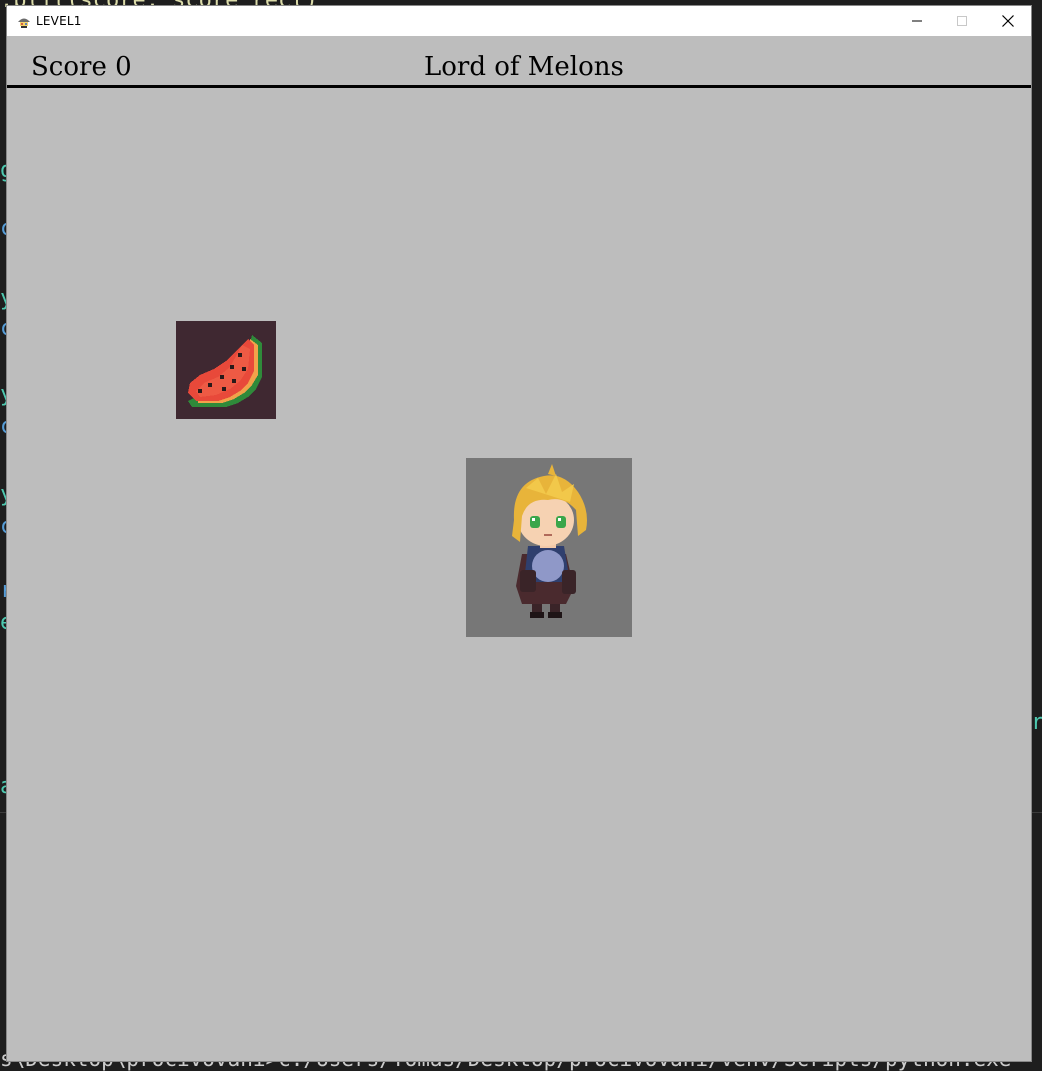  I want to click on background-code-edge: r, so click(1036, 722).